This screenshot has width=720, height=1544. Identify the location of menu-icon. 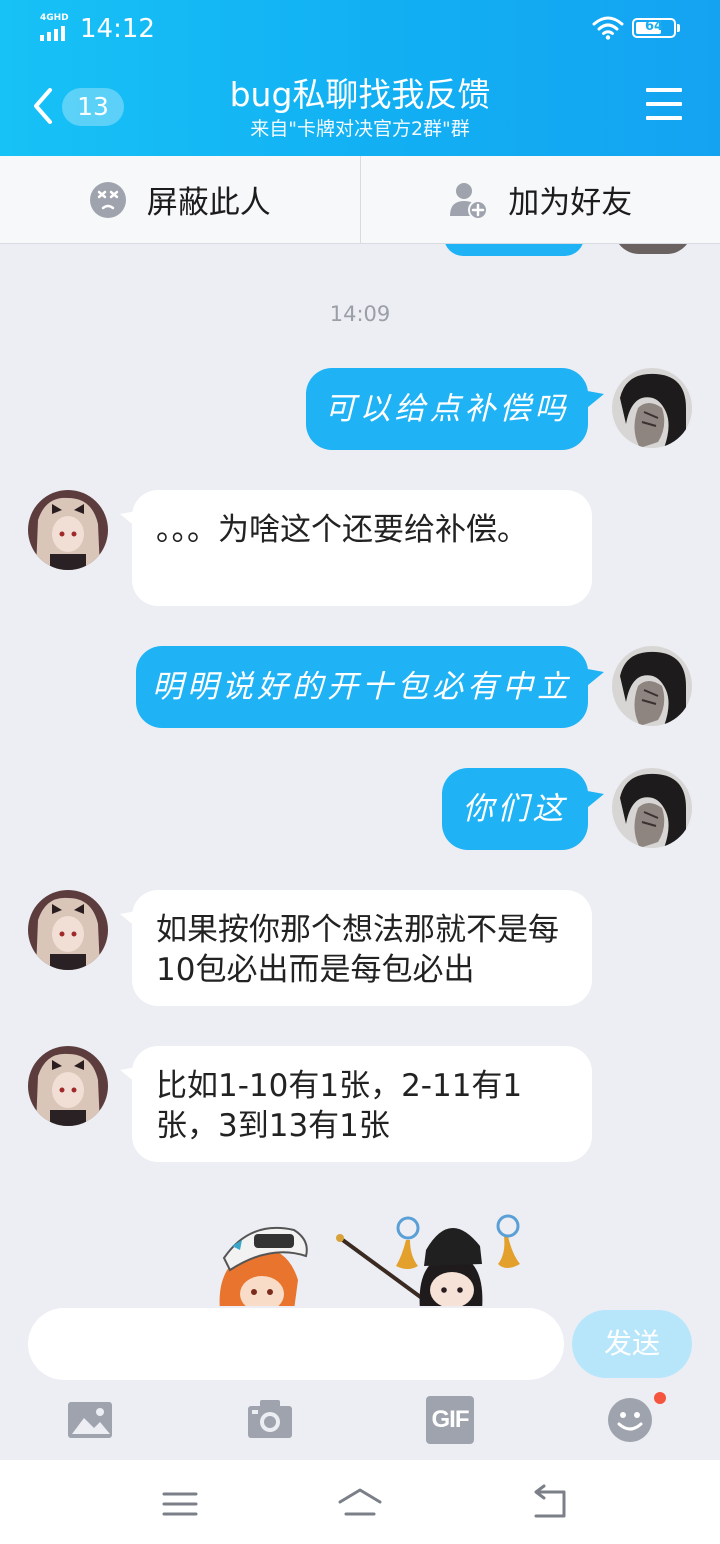
(180, 1504).